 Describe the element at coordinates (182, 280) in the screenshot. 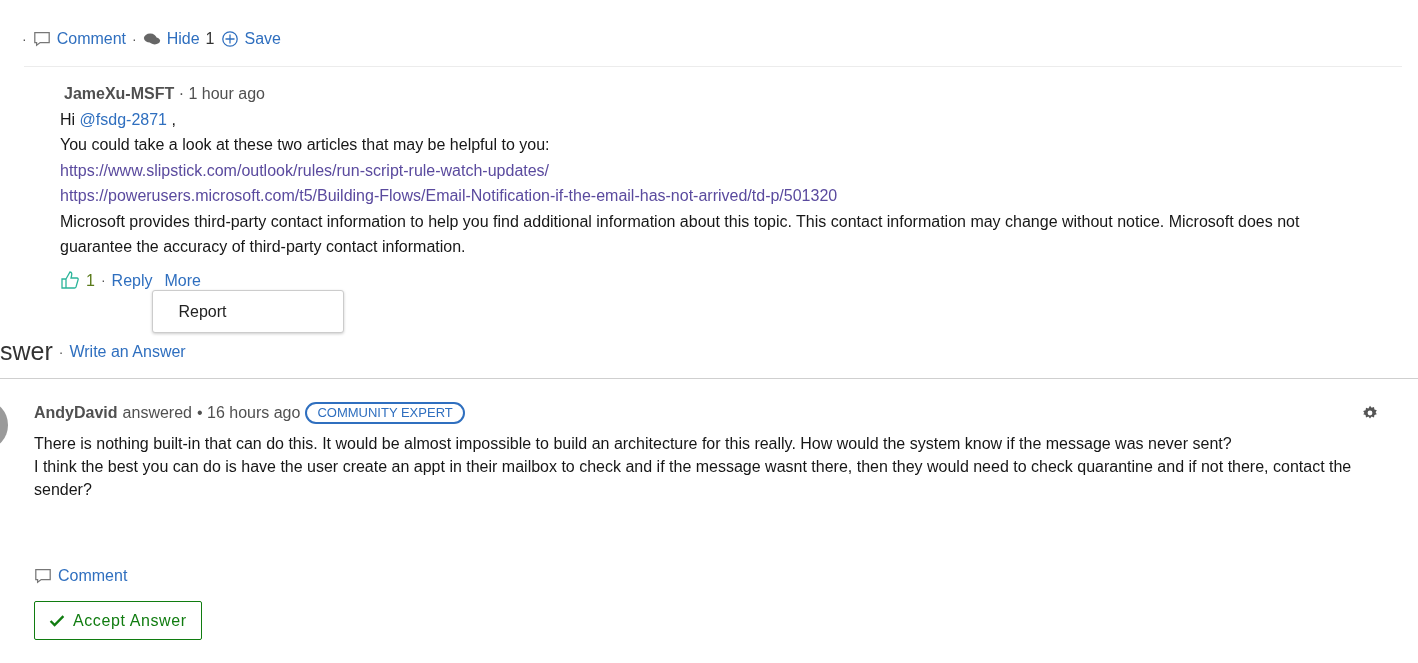

I see `more-link: More` at that location.